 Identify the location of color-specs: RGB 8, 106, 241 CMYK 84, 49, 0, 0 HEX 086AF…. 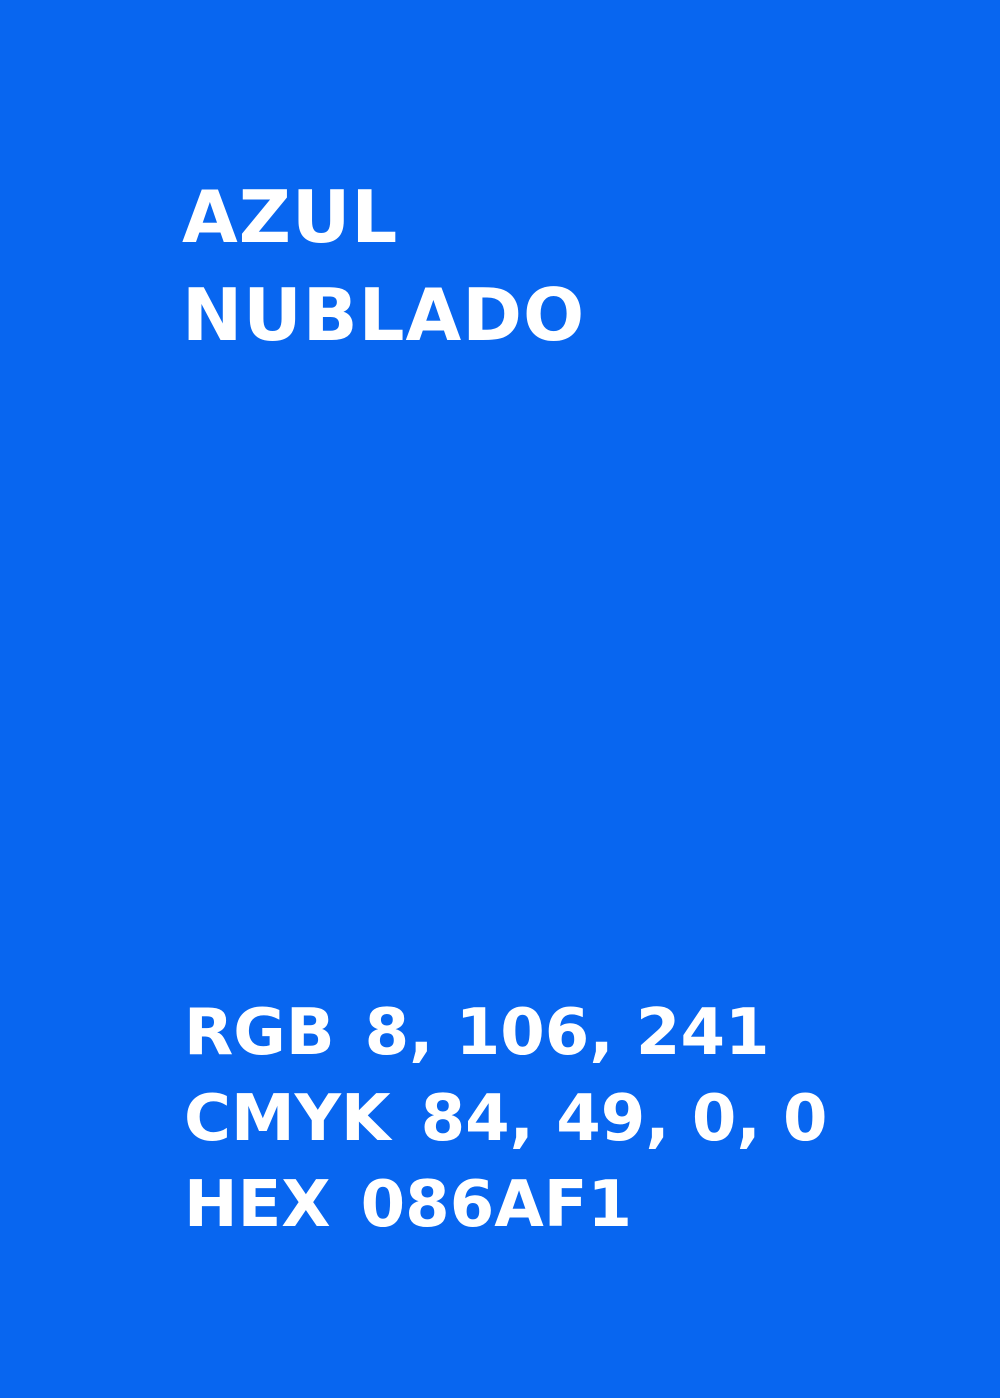
(506, 1119).